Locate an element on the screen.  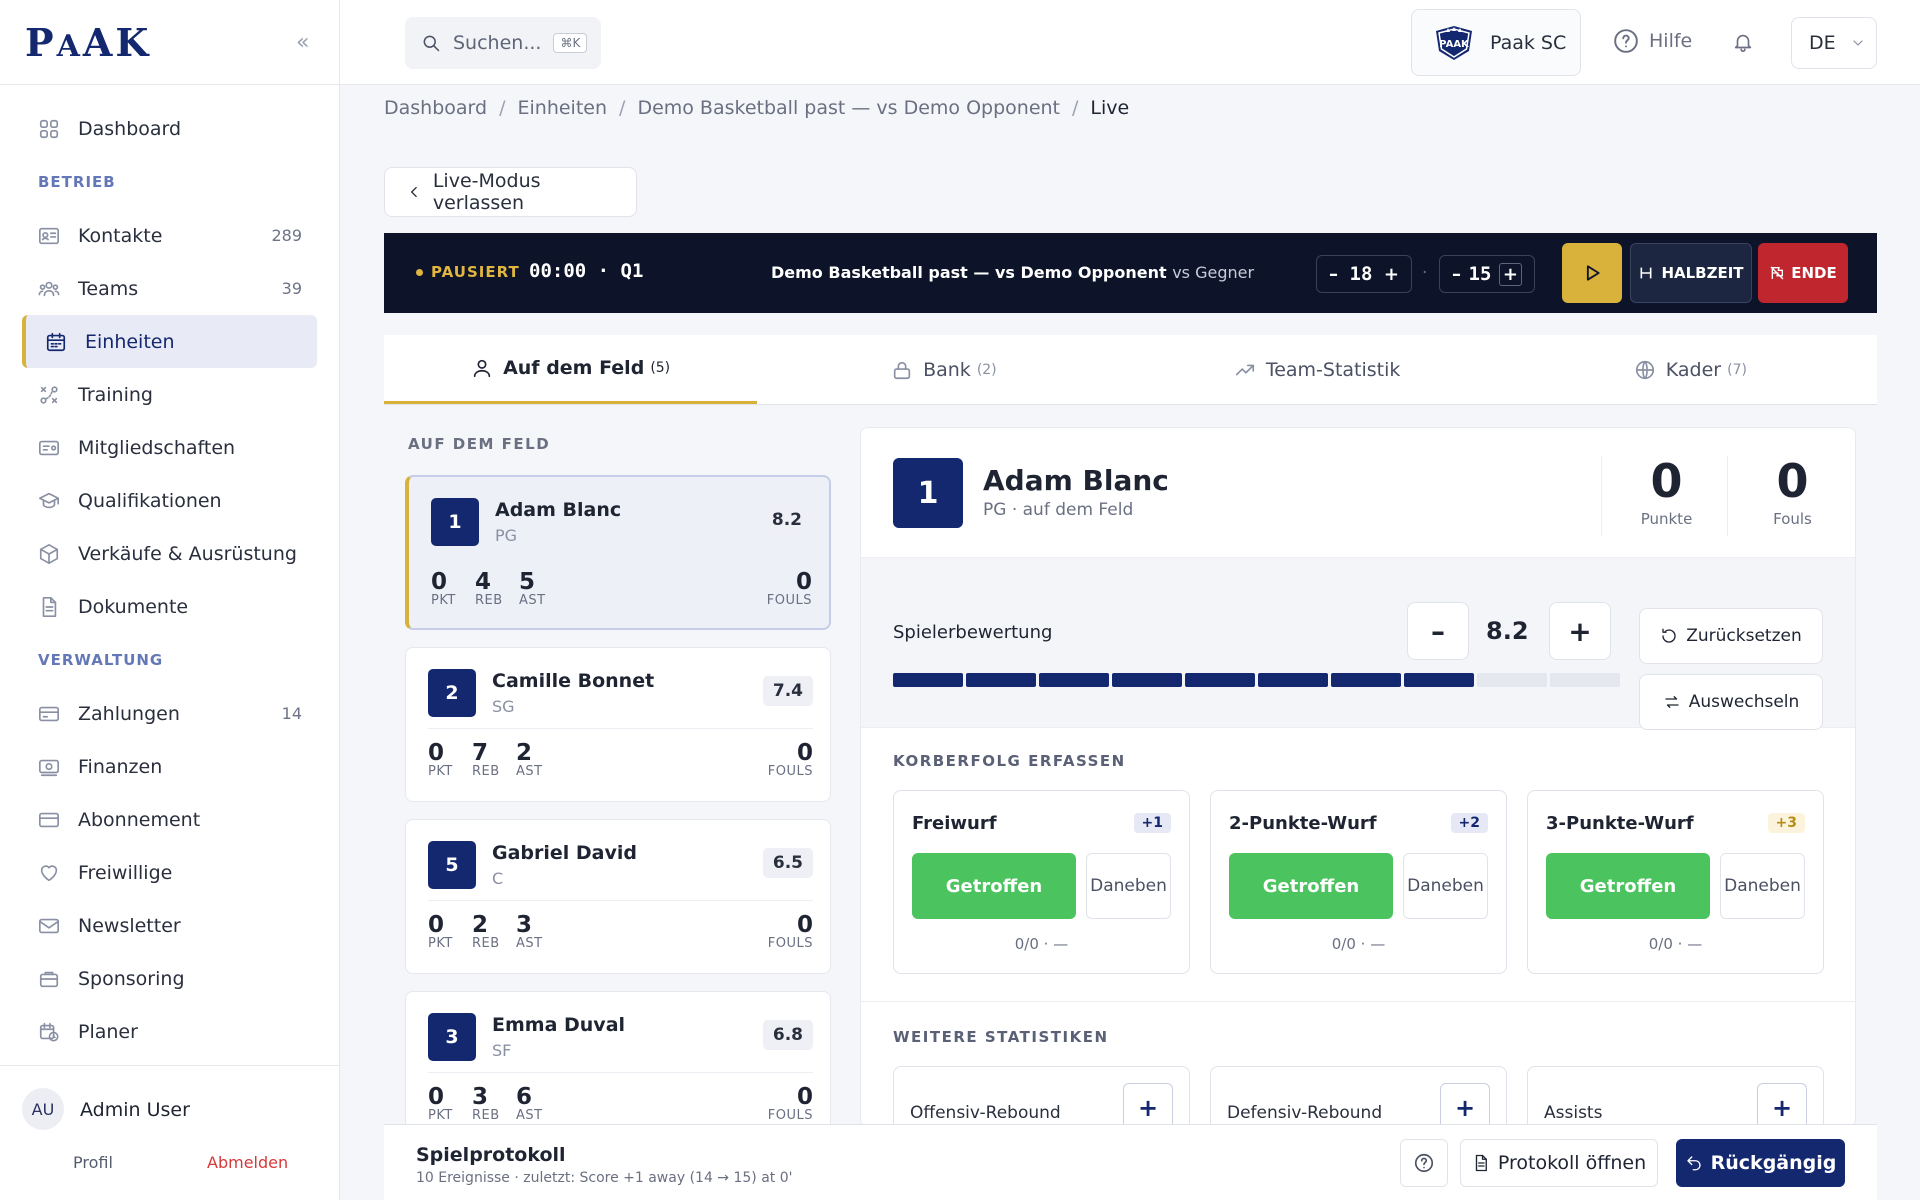
sidebar-item-zahlungen: Zahlungen 14 is located at coordinates (169, 713).